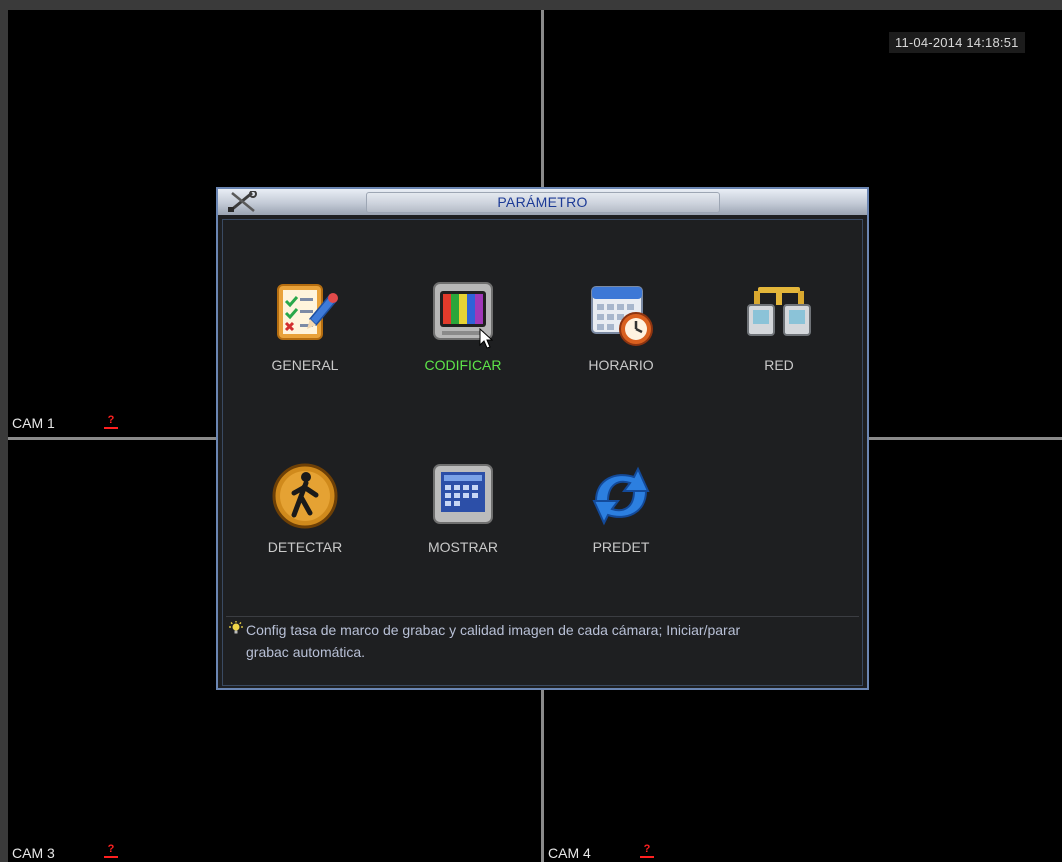  Describe the element at coordinates (305, 365) in the screenshot. I see `menu-item-label: GENERAL` at that location.